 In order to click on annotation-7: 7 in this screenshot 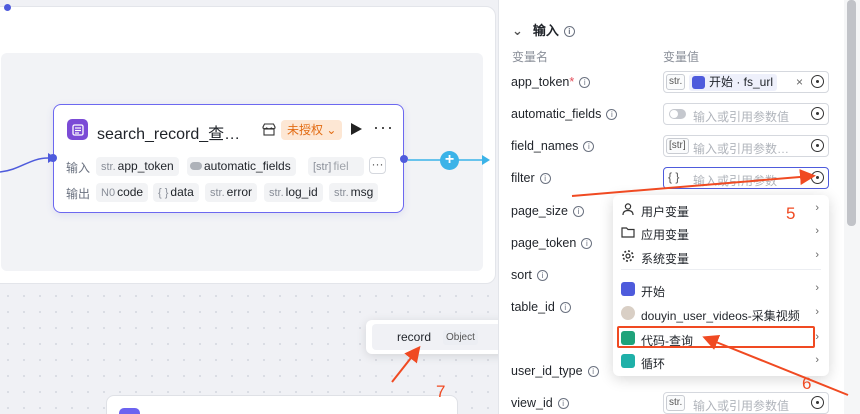, I will do `click(441, 391)`.